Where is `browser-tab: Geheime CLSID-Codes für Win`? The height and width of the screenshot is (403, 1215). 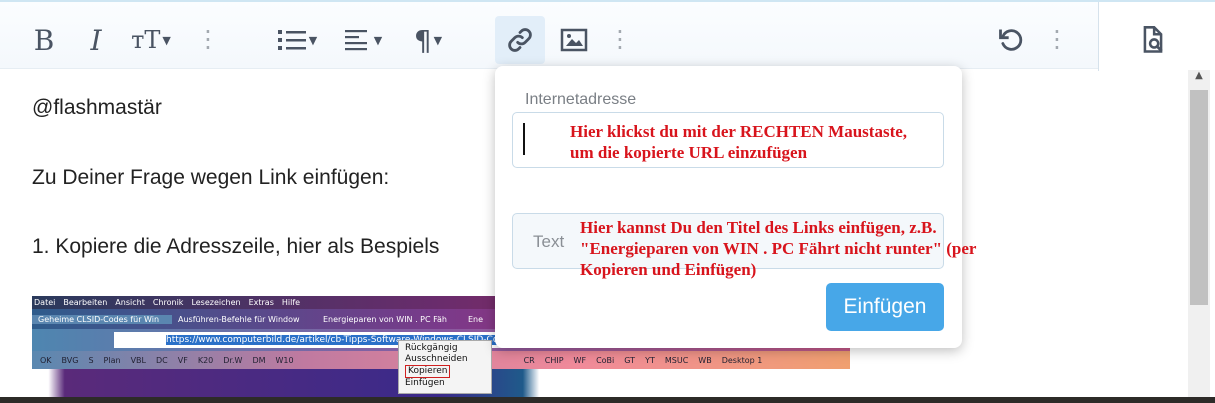 browser-tab: Geheime CLSID-Codes für Win is located at coordinates (102, 319).